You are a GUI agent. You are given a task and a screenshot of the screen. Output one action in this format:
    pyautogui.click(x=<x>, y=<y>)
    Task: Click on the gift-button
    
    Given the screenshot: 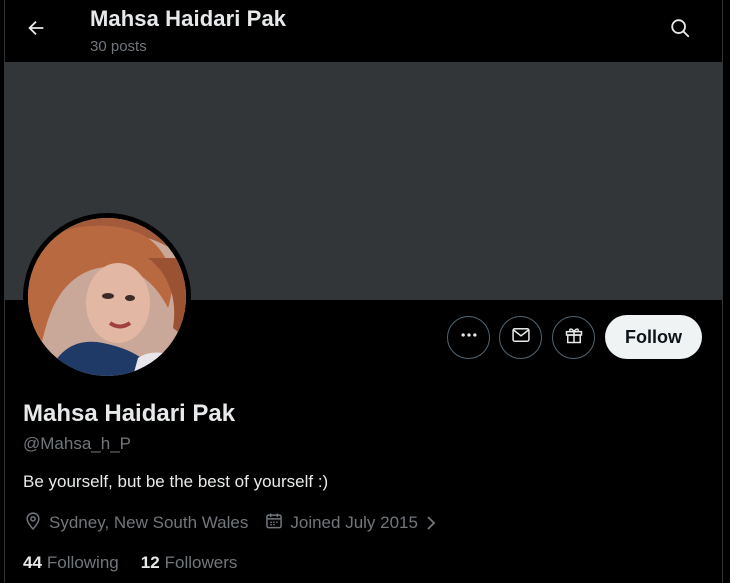 What is the action you would take?
    pyautogui.click(x=573, y=337)
    